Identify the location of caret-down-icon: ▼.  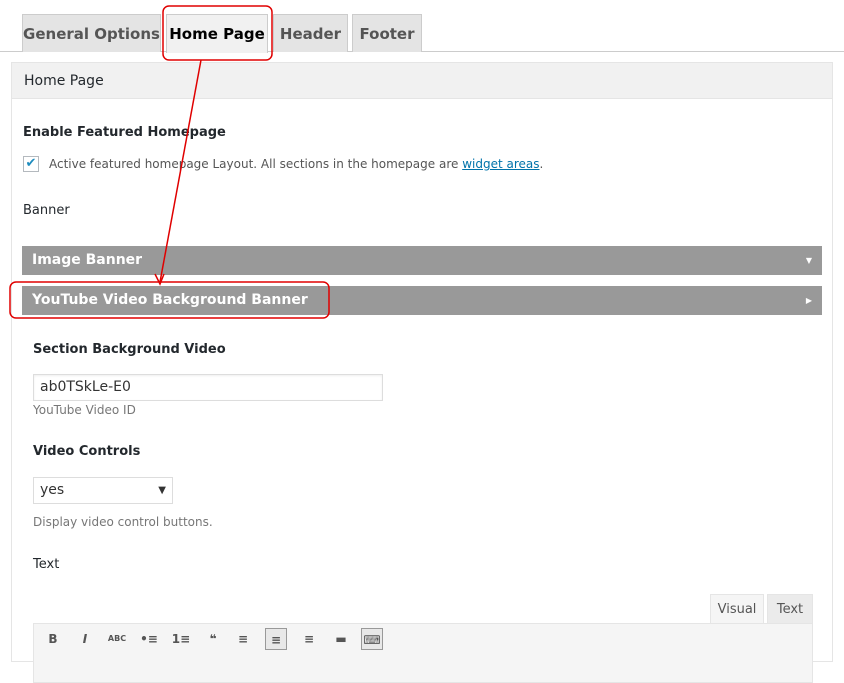
(808, 260).